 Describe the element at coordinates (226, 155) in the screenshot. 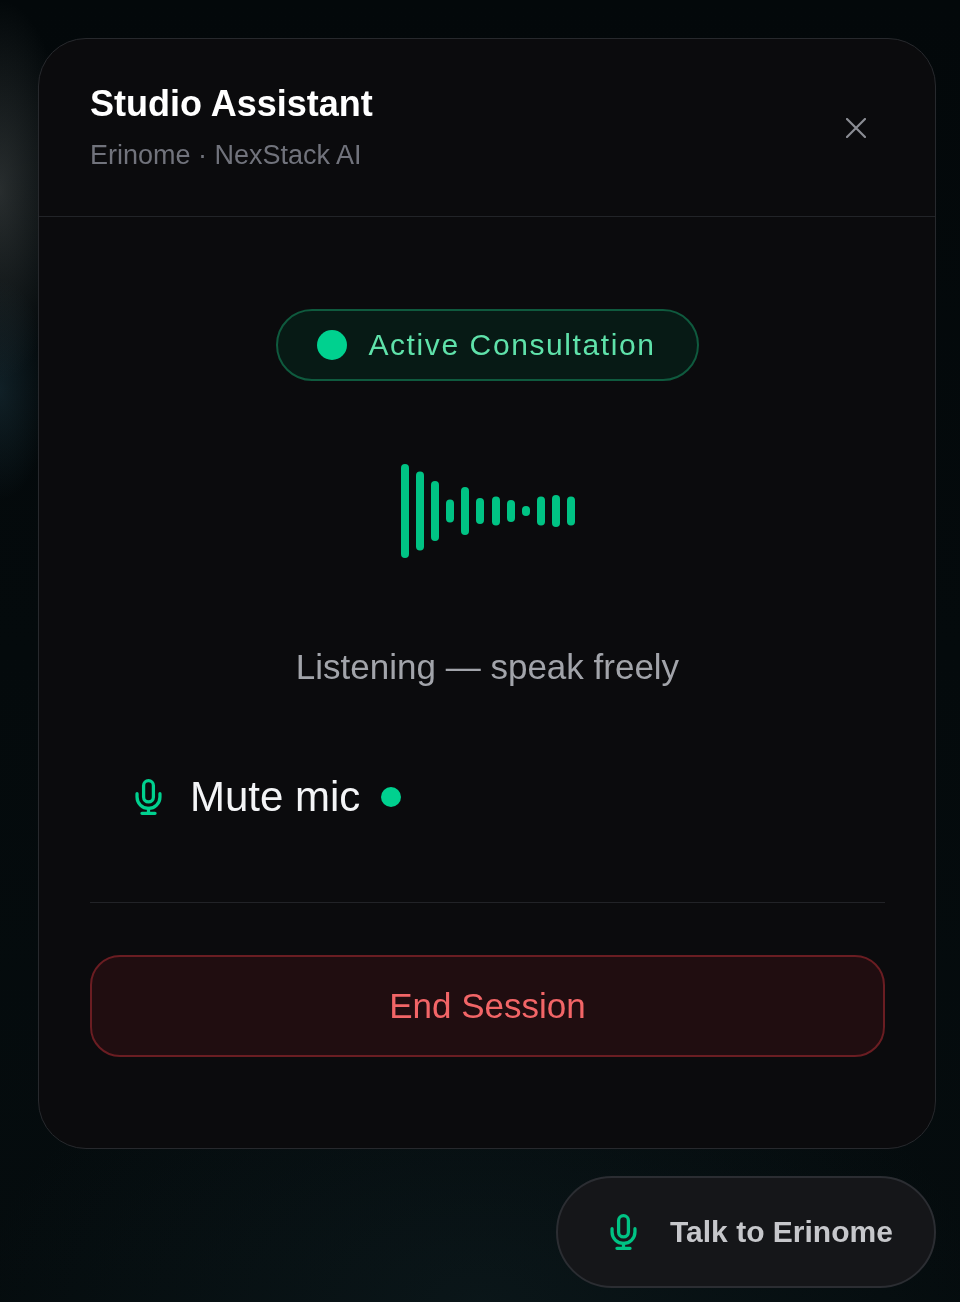

I see `panel-subtitle: Erinome · NexStack AI` at that location.